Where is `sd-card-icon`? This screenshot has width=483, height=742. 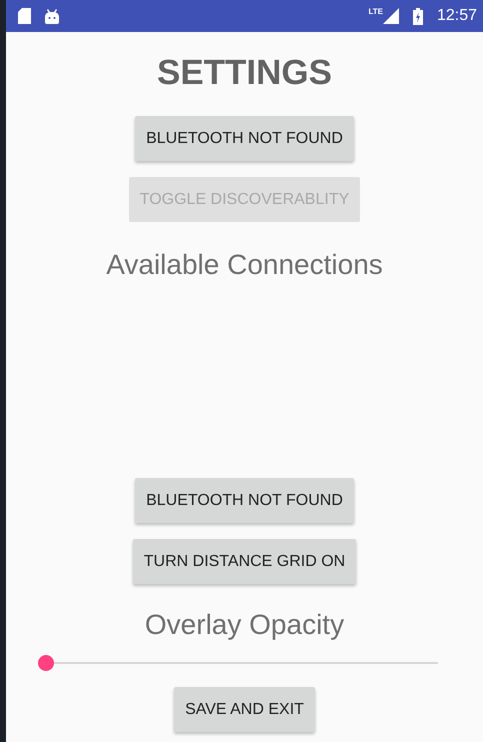
sd-card-icon is located at coordinates (24, 16).